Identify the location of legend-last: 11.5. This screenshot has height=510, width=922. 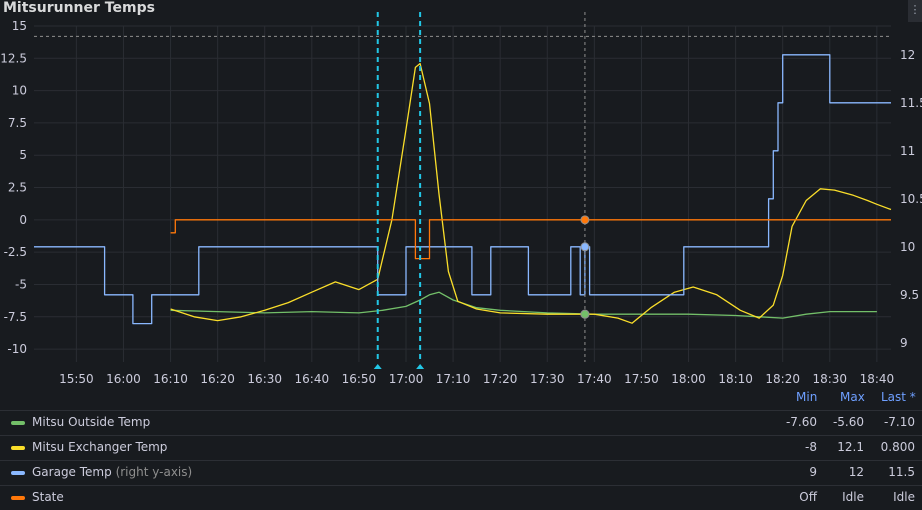
(901, 472).